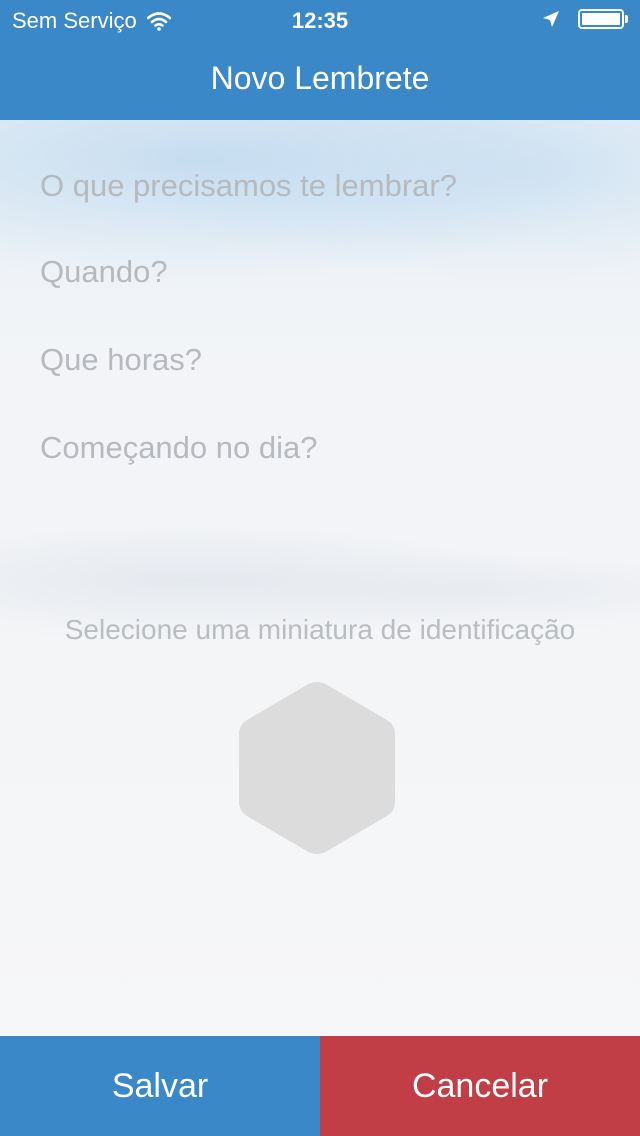  I want to click on footer: Salvar Cancelar, so click(320, 1086).